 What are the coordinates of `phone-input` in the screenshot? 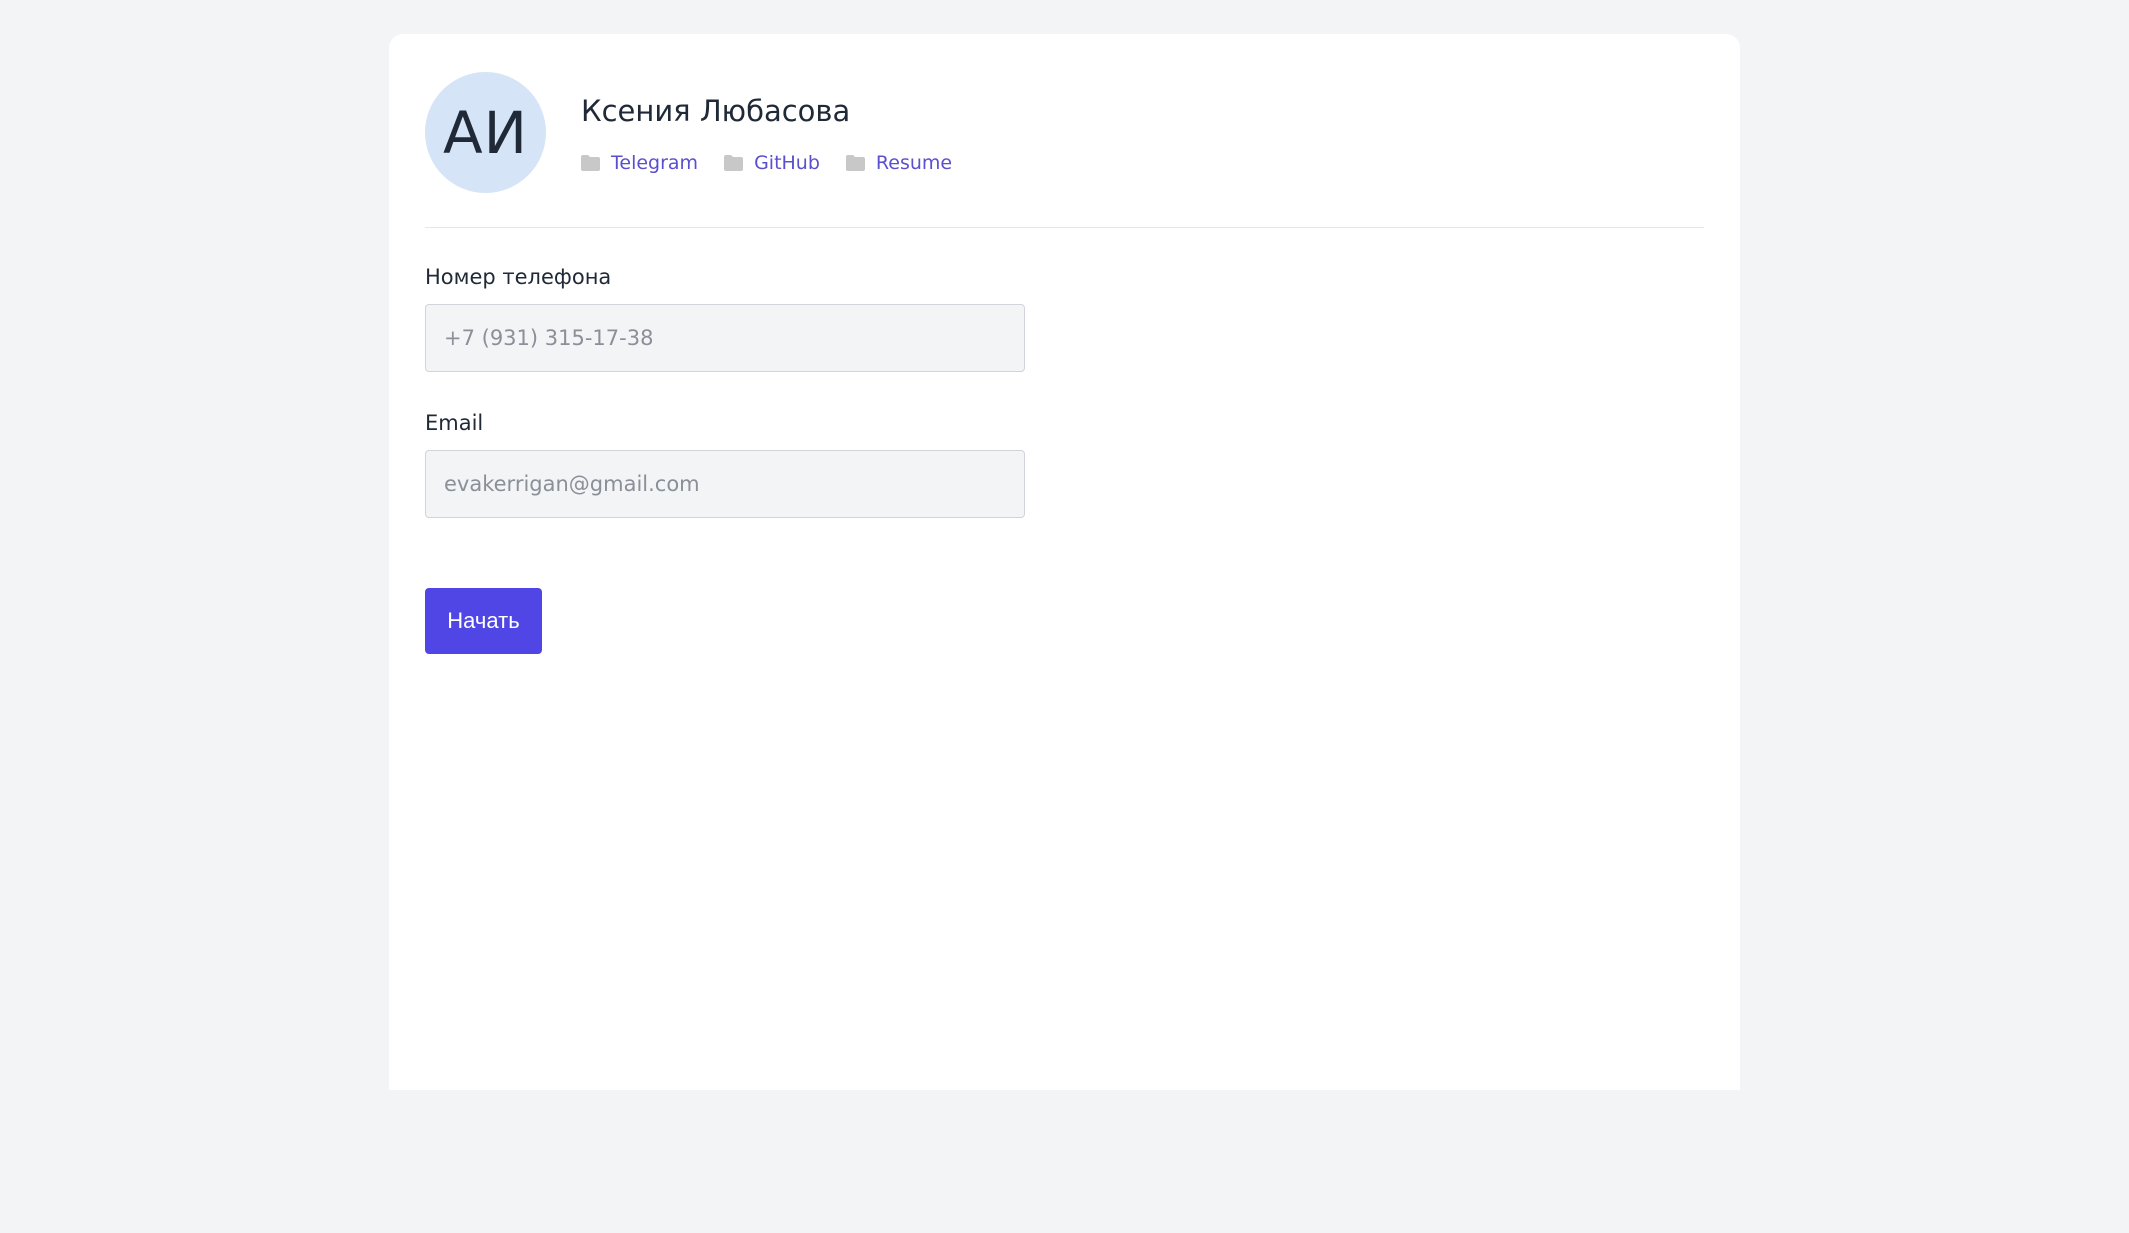 It's located at (725, 338).